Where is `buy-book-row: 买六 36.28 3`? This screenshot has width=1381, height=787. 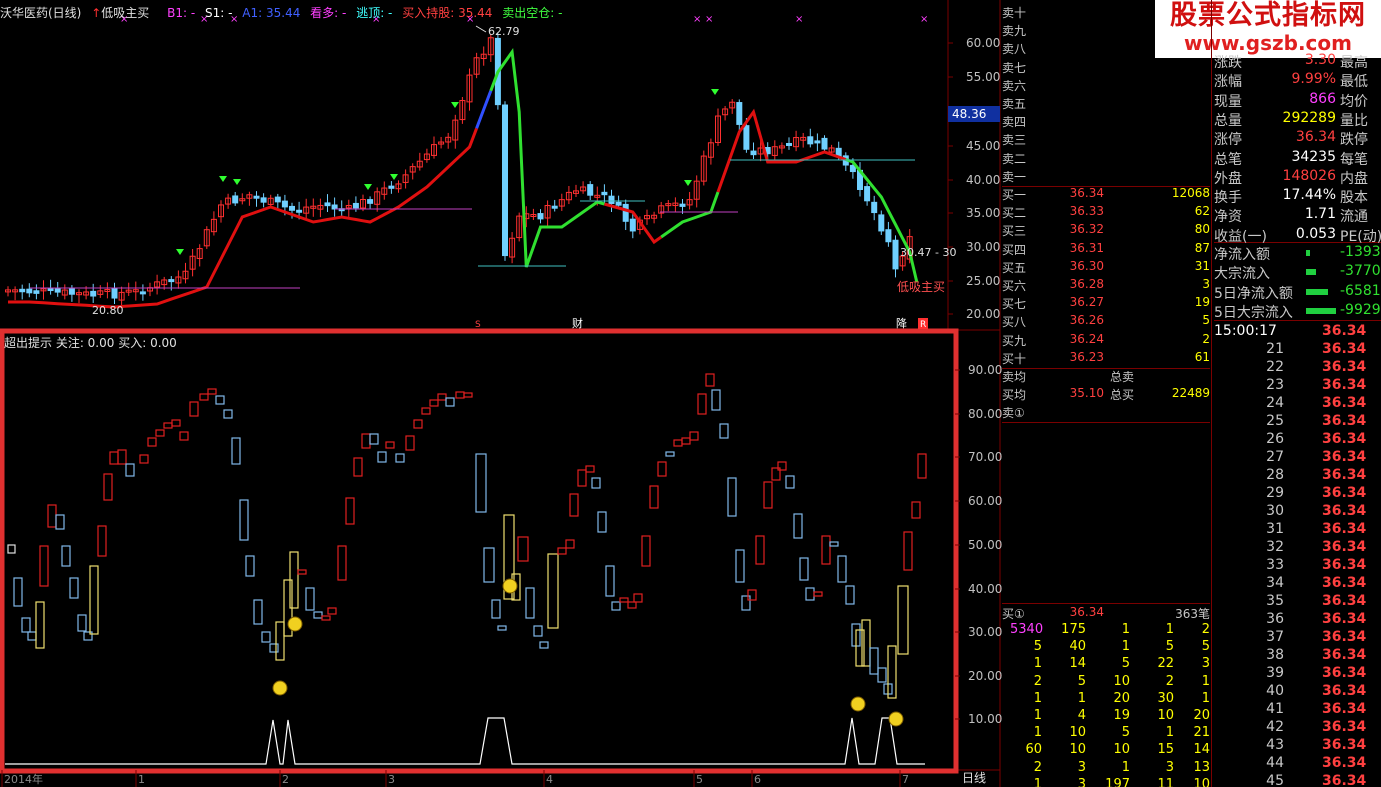 buy-book-row: 买六 36.28 3 is located at coordinates (1106, 286).